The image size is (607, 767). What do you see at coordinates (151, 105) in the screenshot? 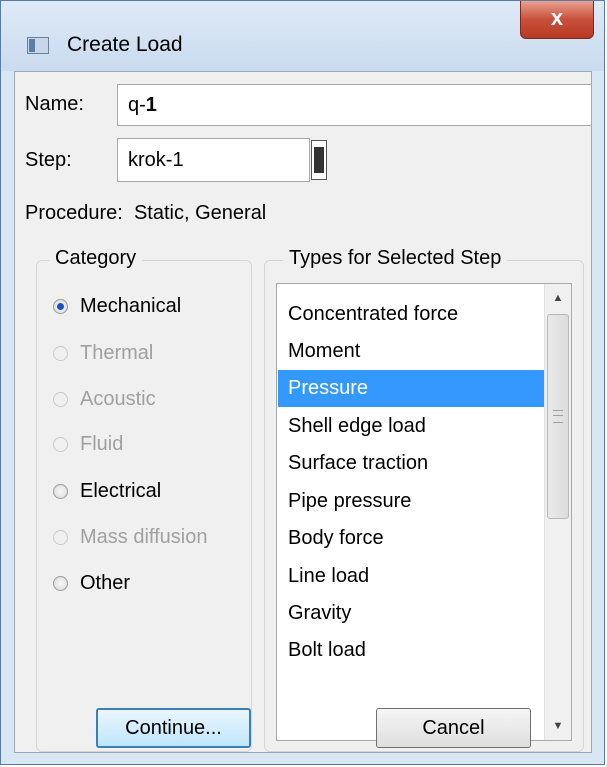
I see `name-value-suffix: 1` at bounding box center [151, 105].